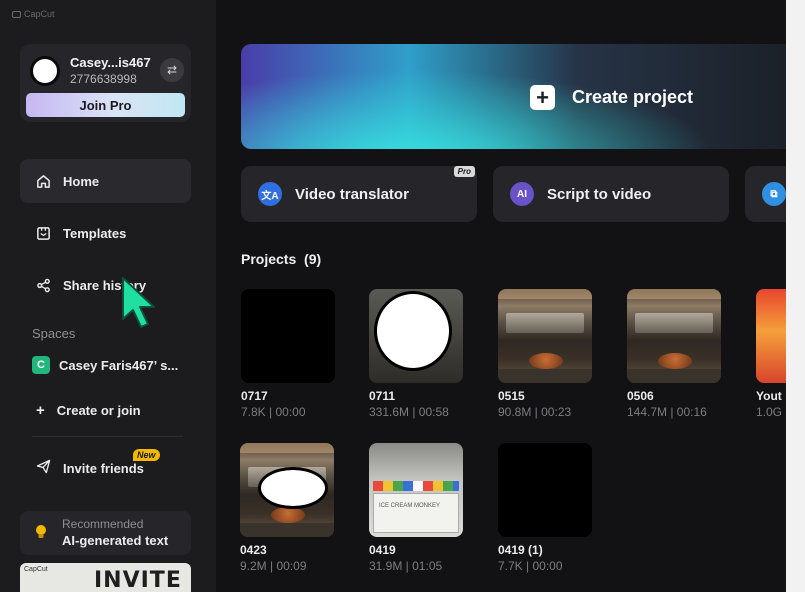 This screenshot has height=592, width=805. Describe the element at coordinates (273, 412) in the screenshot. I see `project-meta: 7.8K | 00:00` at that location.